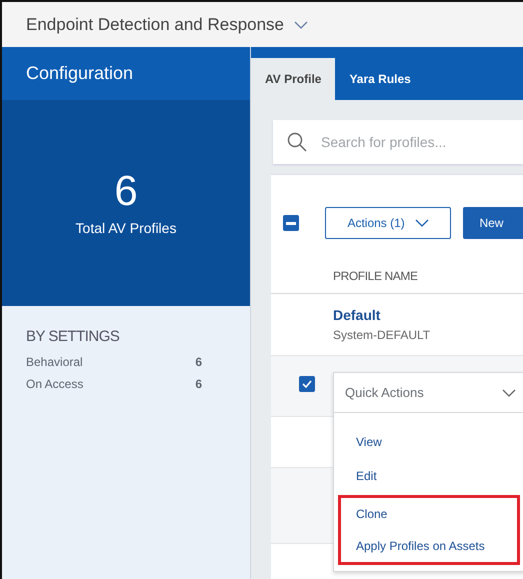 The height and width of the screenshot is (579, 523). Describe the element at coordinates (381, 335) in the screenshot. I see `profile-type: System-DEFAULT` at that location.